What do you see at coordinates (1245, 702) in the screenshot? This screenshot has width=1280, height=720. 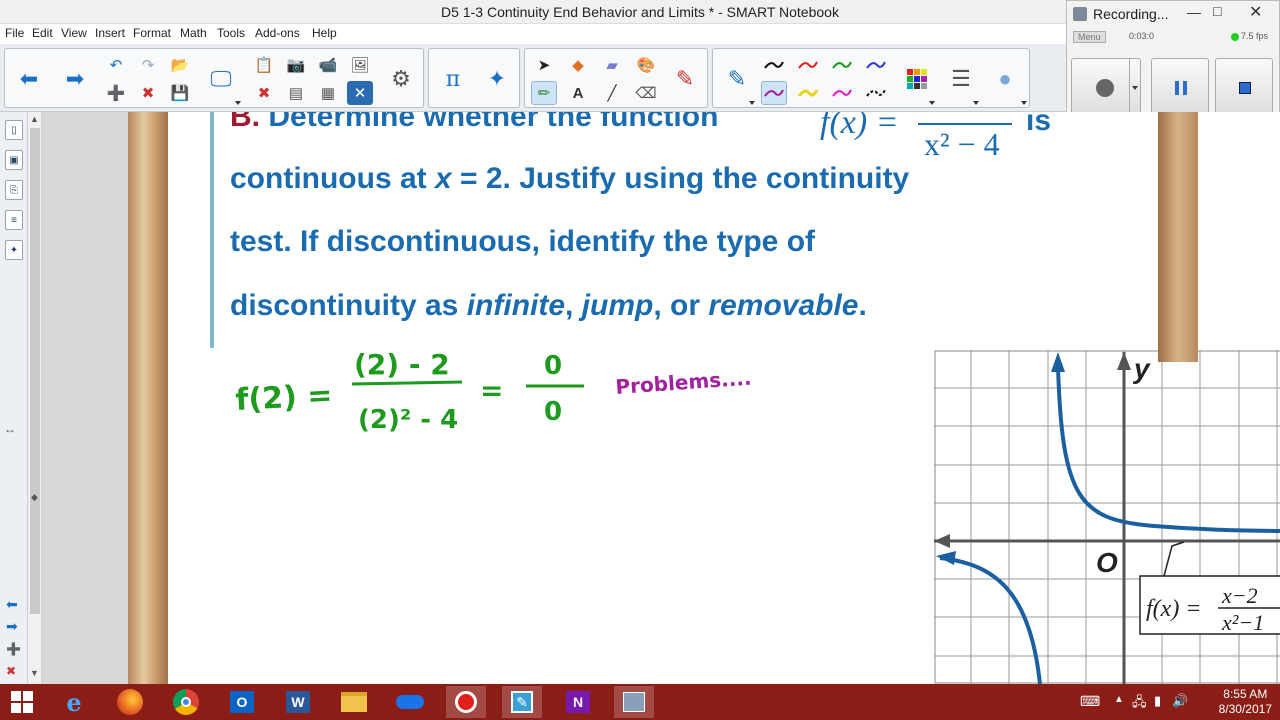 I see `clock: 8:55 AM 8/30/2017` at bounding box center [1245, 702].